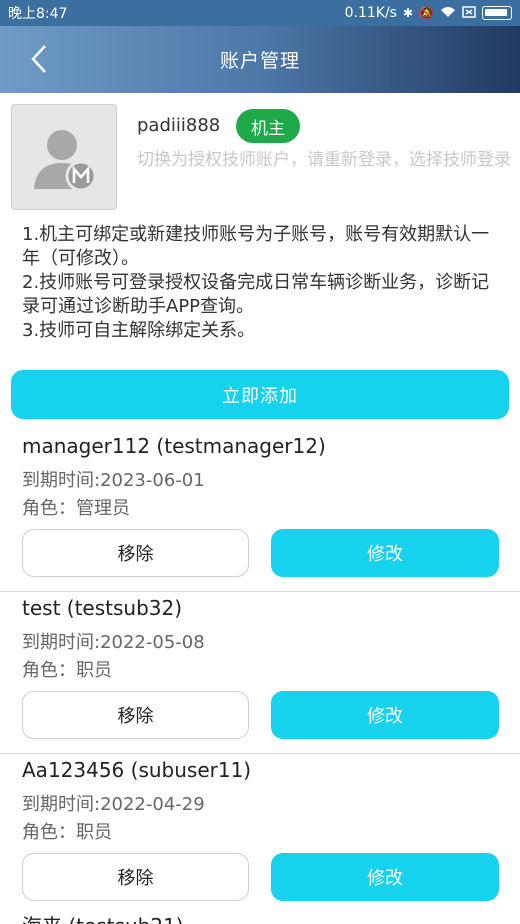 The image size is (520, 924). What do you see at coordinates (448, 13) in the screenshot?
I see `wifi-icon` at bounding box center [448, 13].